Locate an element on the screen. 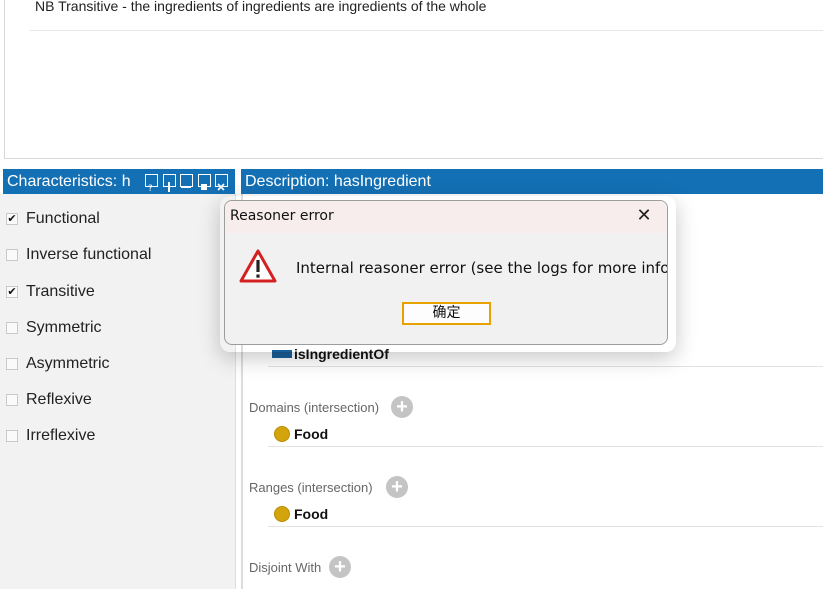 The image size is (823, 589). domains-label: Domains (intersection) is located at coordinates (314, 407).